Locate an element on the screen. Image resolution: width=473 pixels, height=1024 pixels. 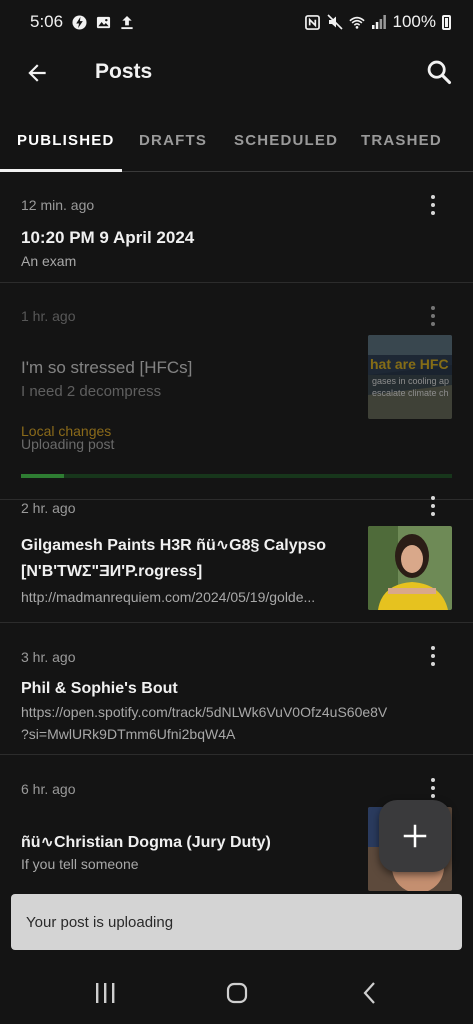
snackbar-message: Your post is uploading is located at coordinates (100, 922).